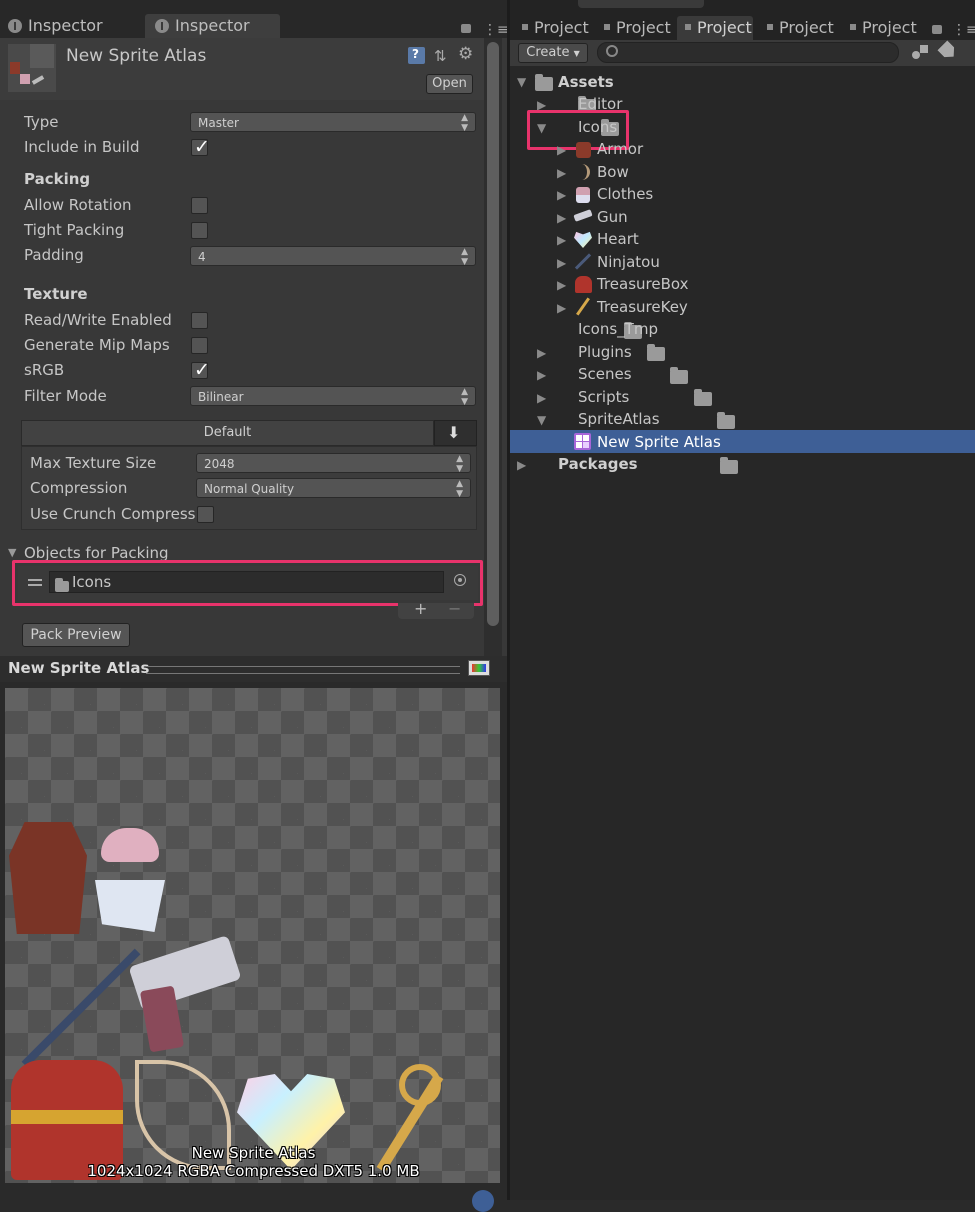 This screenshot has width=975, height=1212. I want to click on inspector-scrollbar, so click(493, 347).